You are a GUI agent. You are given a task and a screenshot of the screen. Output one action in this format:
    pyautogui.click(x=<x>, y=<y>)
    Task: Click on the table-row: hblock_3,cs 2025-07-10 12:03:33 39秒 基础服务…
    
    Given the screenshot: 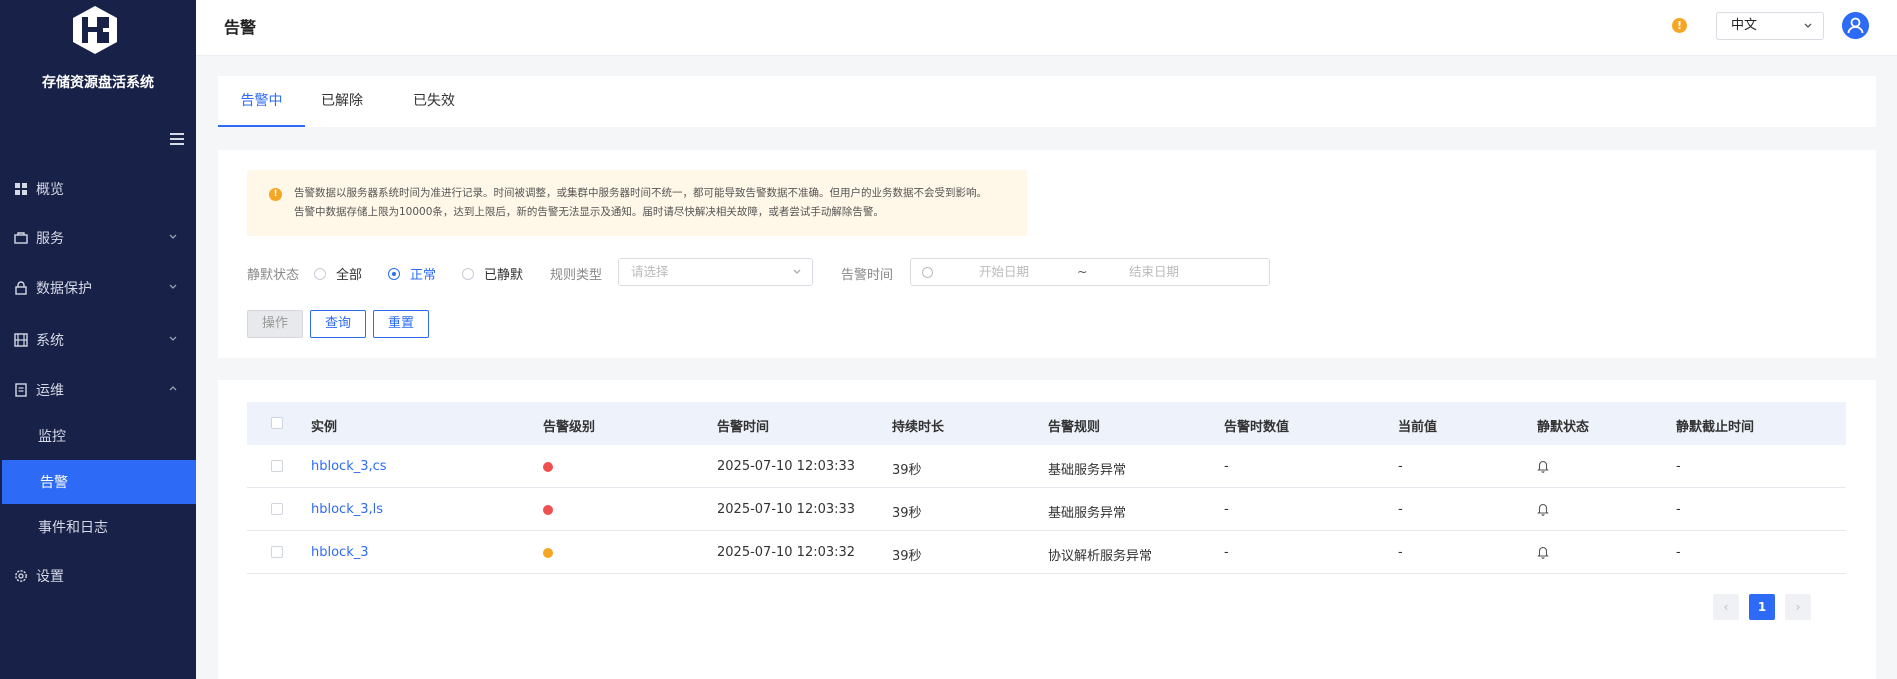 What is the action you would take?
    pyautogui.click(x=1046, y=466)
    